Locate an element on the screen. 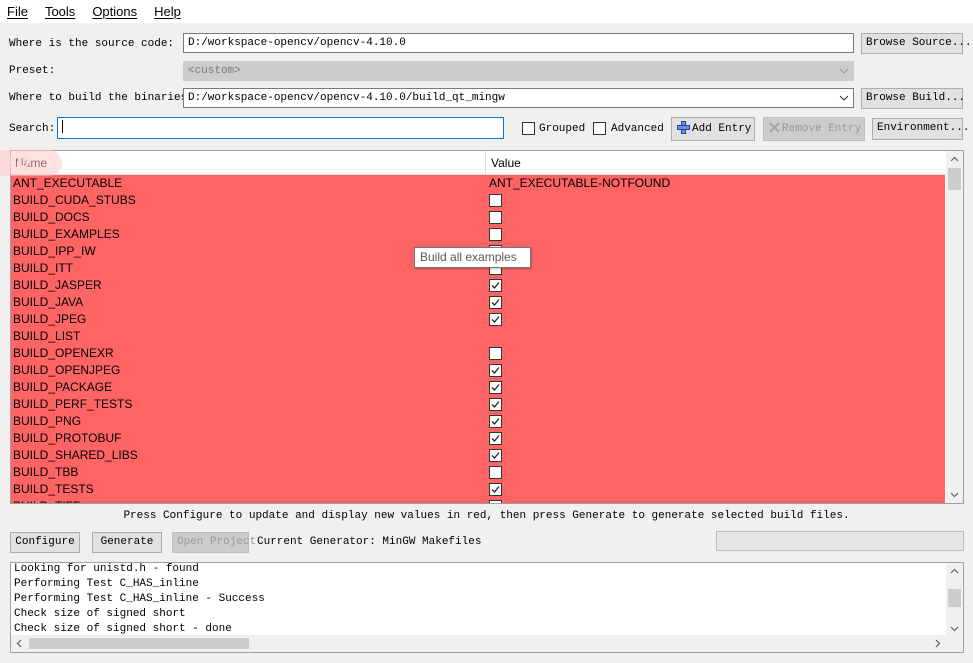 The height and width of the screenshot is (663, 973). table-row: BUILD_JAVA is located at coordinates (478, 302).